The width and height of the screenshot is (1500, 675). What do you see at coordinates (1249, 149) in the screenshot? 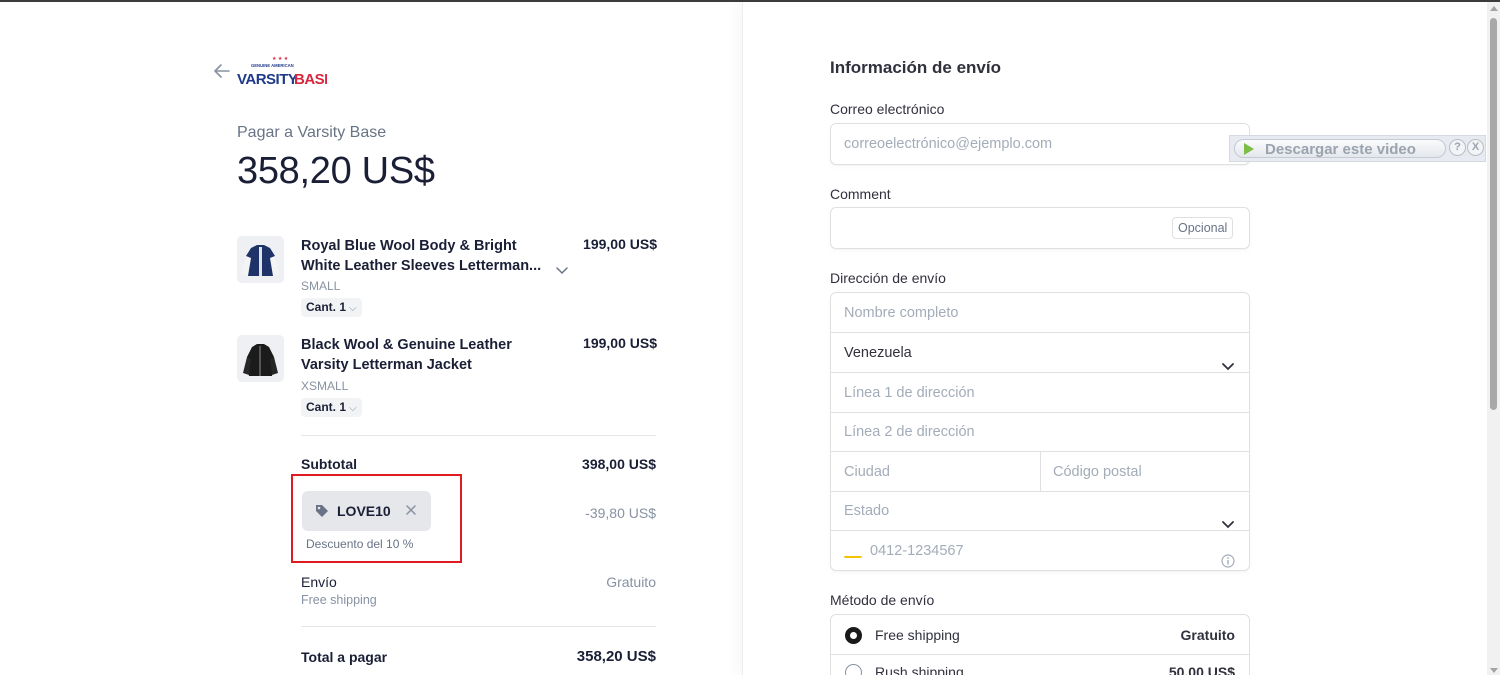
I see `play-icon` at bounding box center [1249, 149].